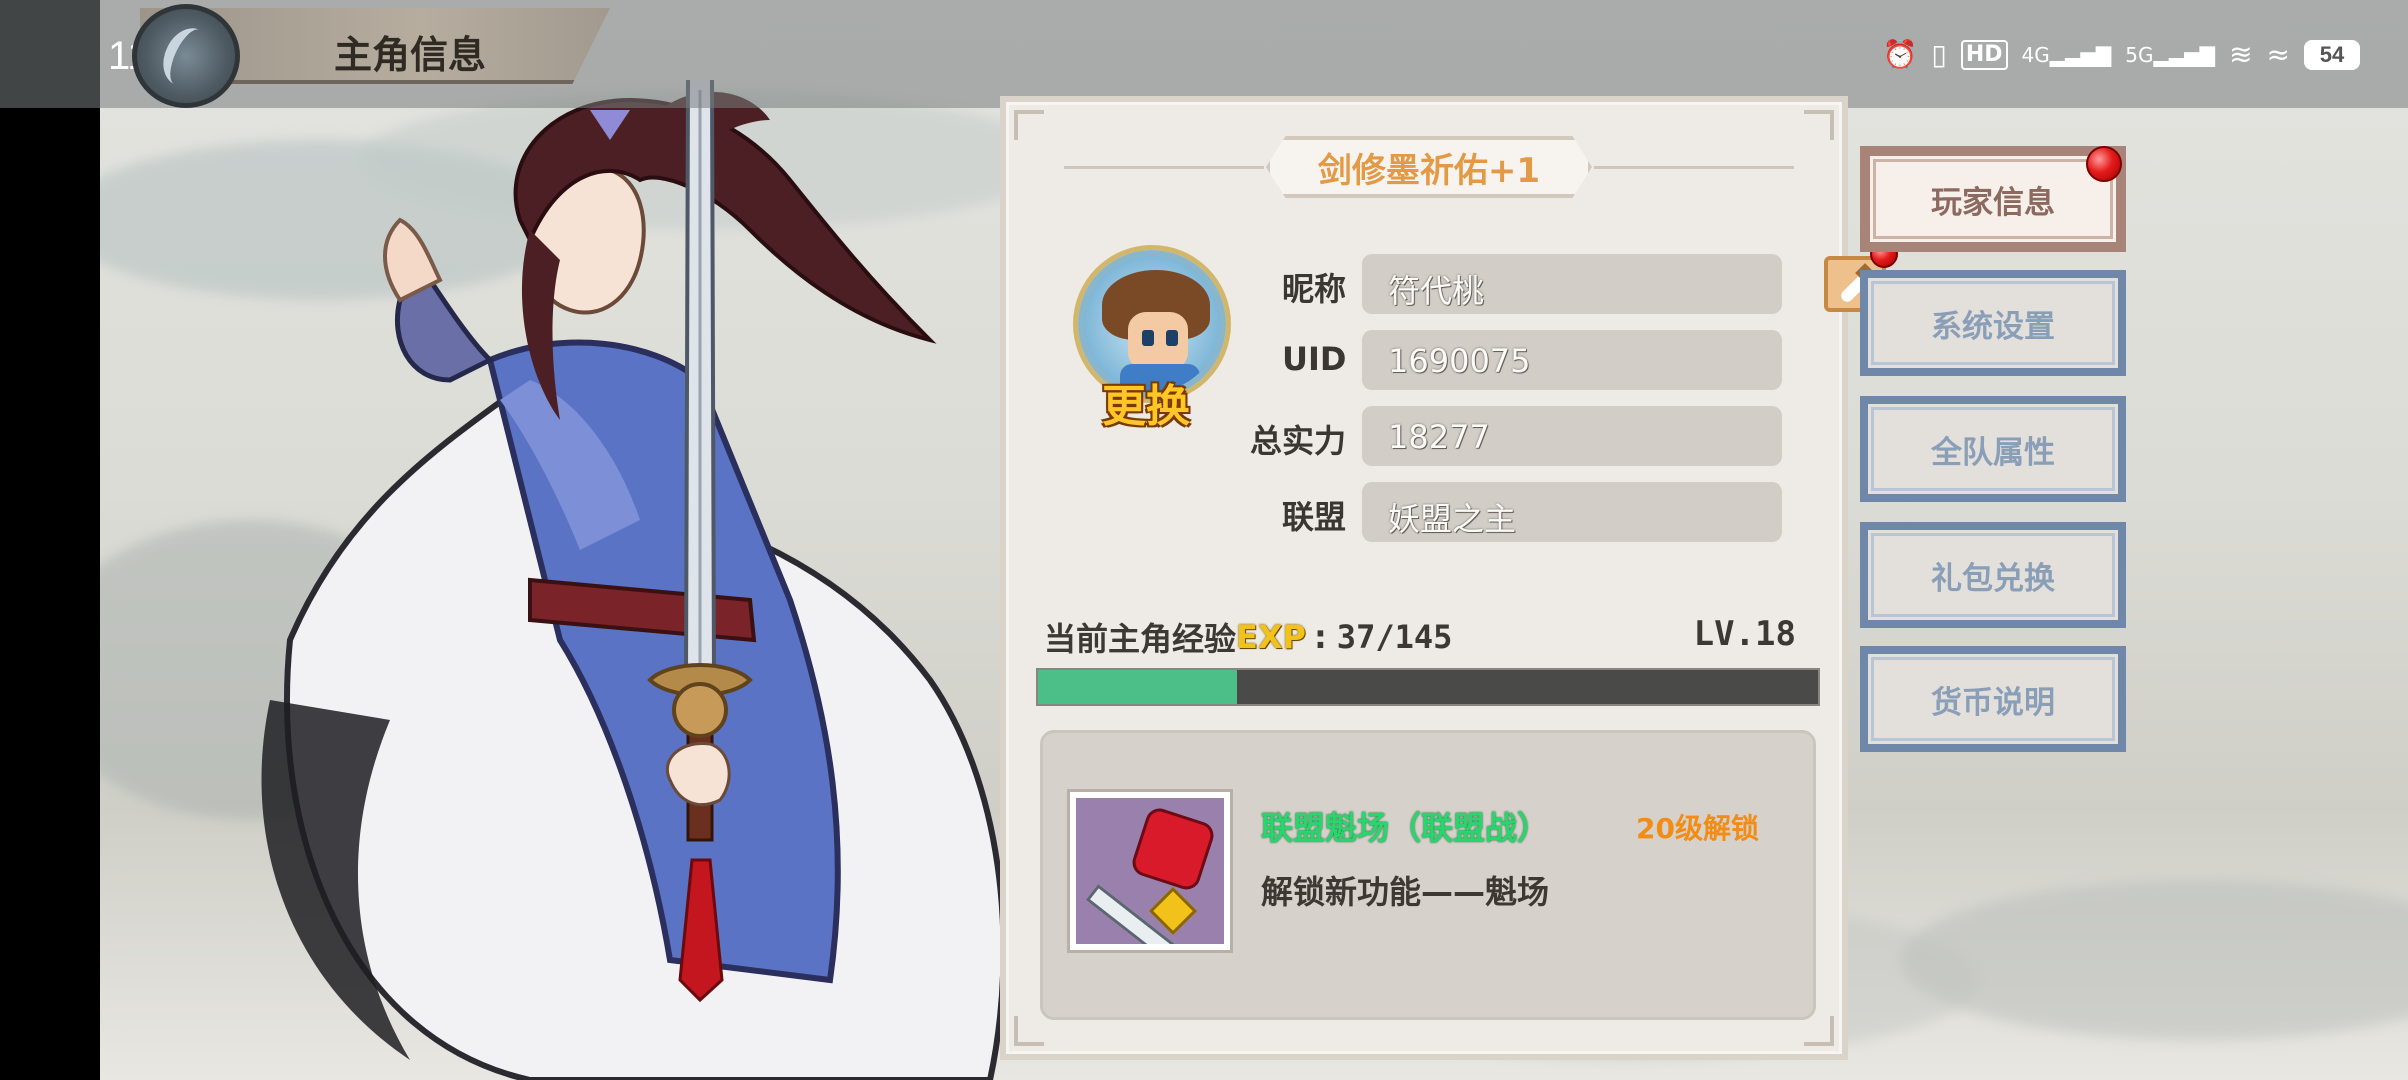  I want to click on player-level: LV.18, so click(1744, 634).